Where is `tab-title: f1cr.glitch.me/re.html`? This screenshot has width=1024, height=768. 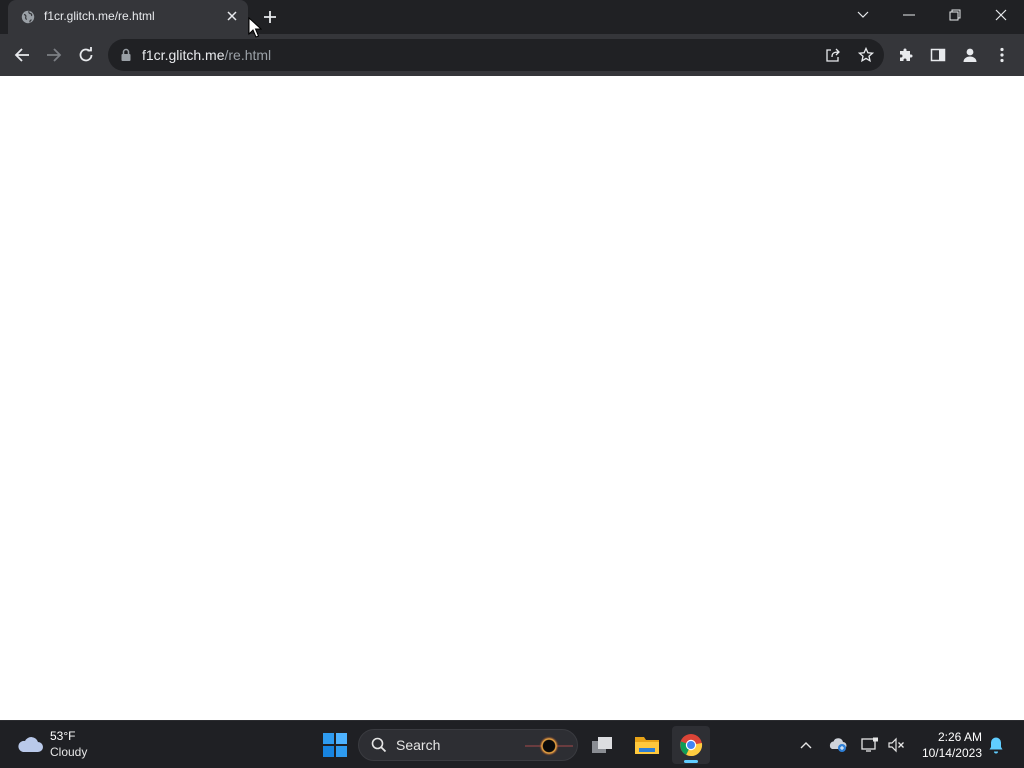
tab-title: f1cr.glitch.me/re.html is located at coordinates (99, 16).